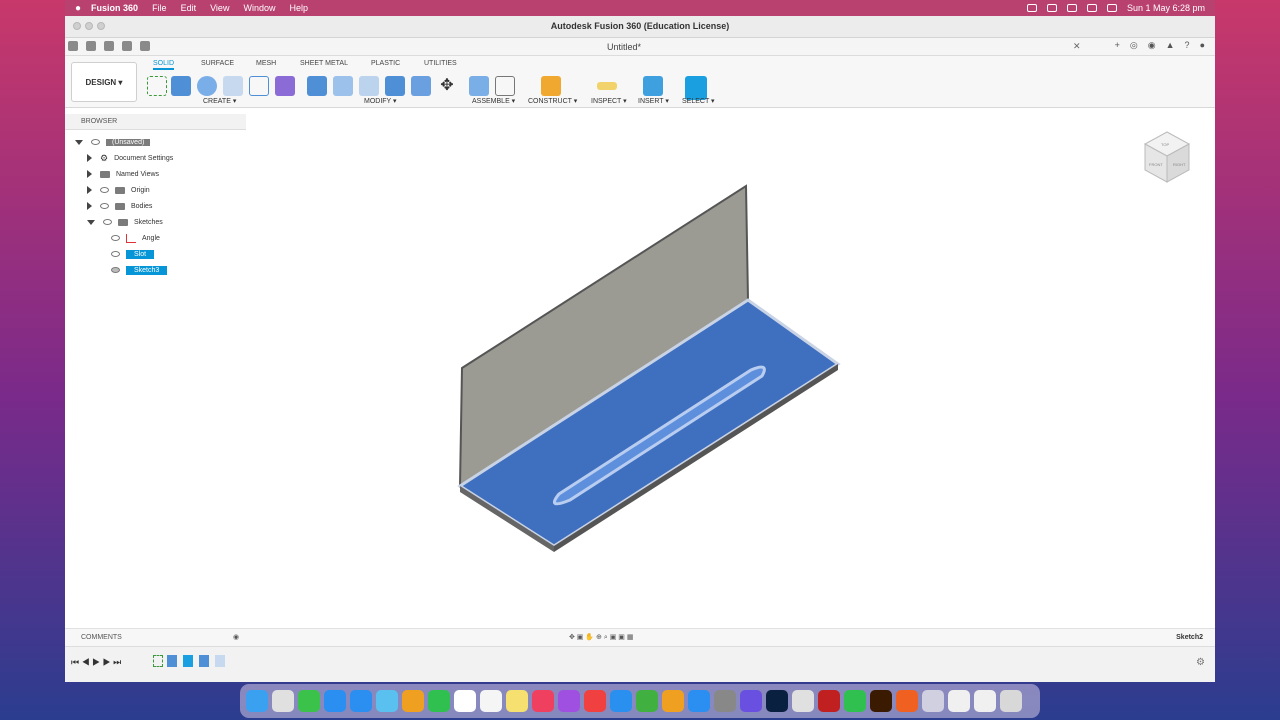 The width and height of the screenshot is (1280, 720). I want to click on notes-icon, so click(517, 701).